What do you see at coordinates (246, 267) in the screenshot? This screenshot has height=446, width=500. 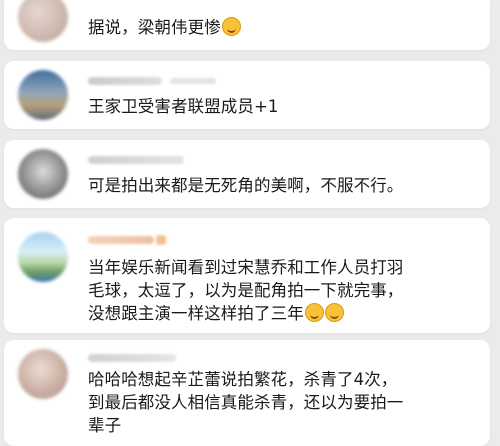 I see `comment-line: 当年娱乐新闻看到过宋慧乔和工作人员打羽` at bounding box center [246, 267].